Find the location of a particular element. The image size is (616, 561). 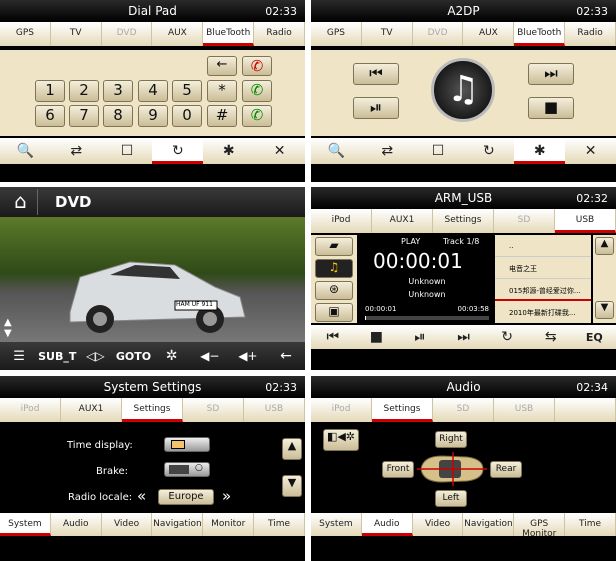

folder-icon: ▰ is located at coordinates (334, 246).